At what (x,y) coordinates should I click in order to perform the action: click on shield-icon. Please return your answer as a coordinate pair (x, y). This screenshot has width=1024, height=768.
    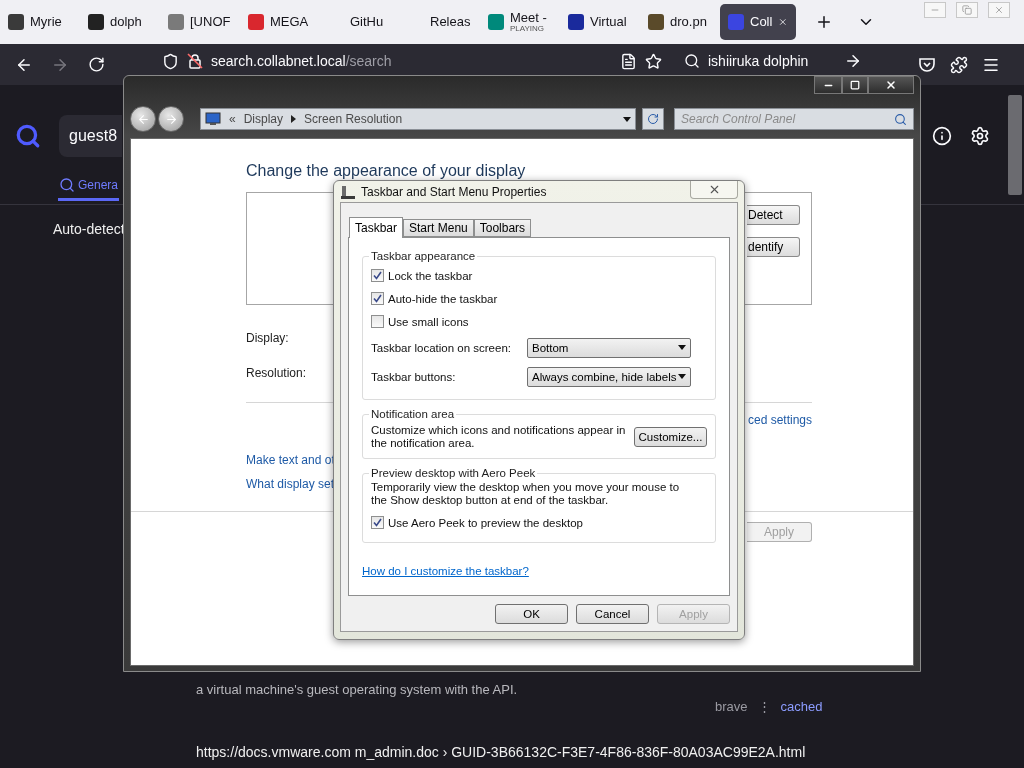
    Looking at the image, I should click on (170, 61).